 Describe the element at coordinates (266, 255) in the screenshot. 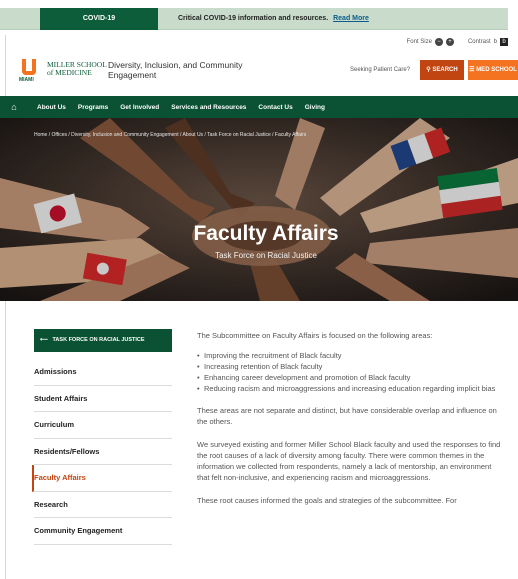

I see `page-subtitle: Task Force on Racial Justice` at that location.